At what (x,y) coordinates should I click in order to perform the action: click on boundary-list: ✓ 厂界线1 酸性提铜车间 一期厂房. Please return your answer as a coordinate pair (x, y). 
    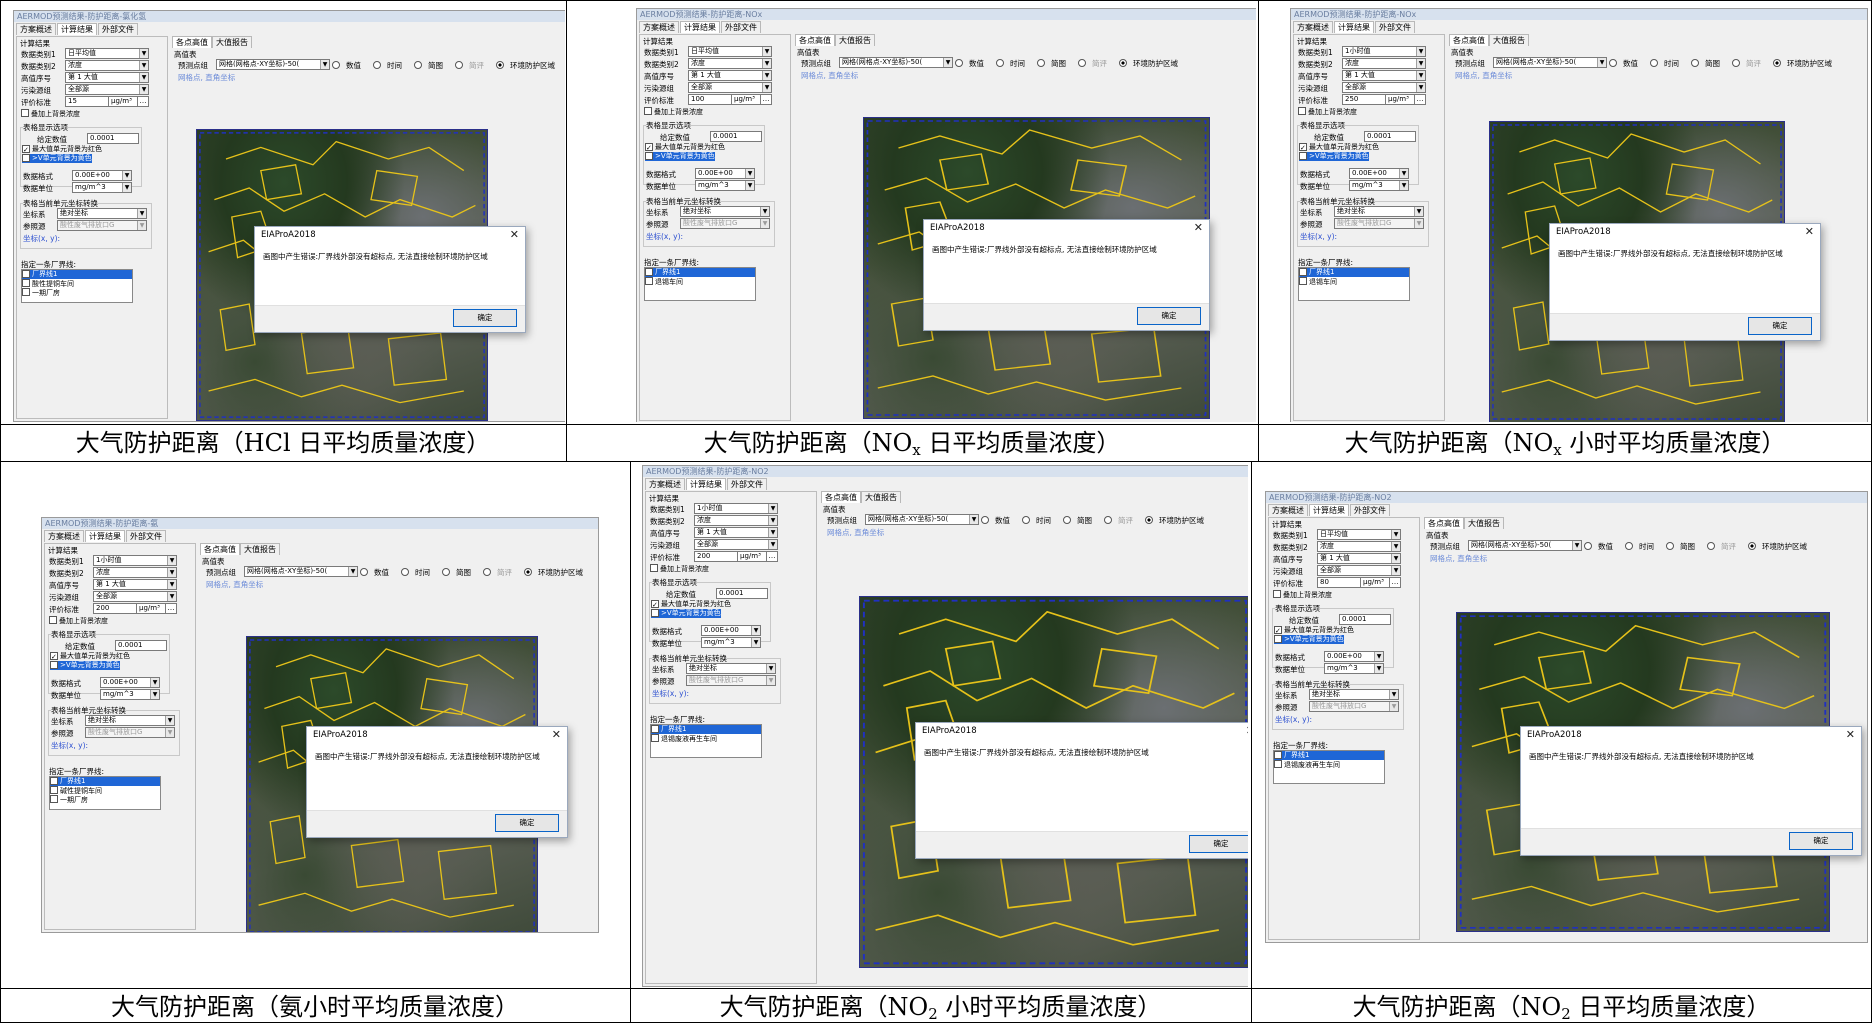
    Looking at the image, I should click on (77, 286).